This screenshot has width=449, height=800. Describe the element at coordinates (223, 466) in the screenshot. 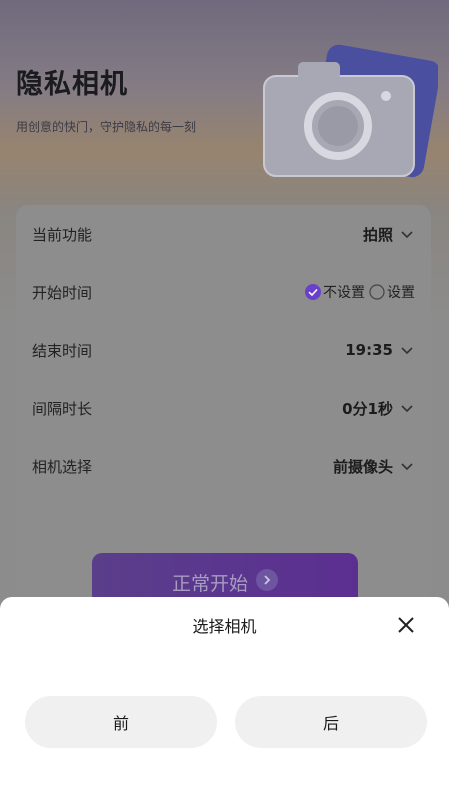

I see `row-camera-select: 相机选择 前摄像头` at that location.